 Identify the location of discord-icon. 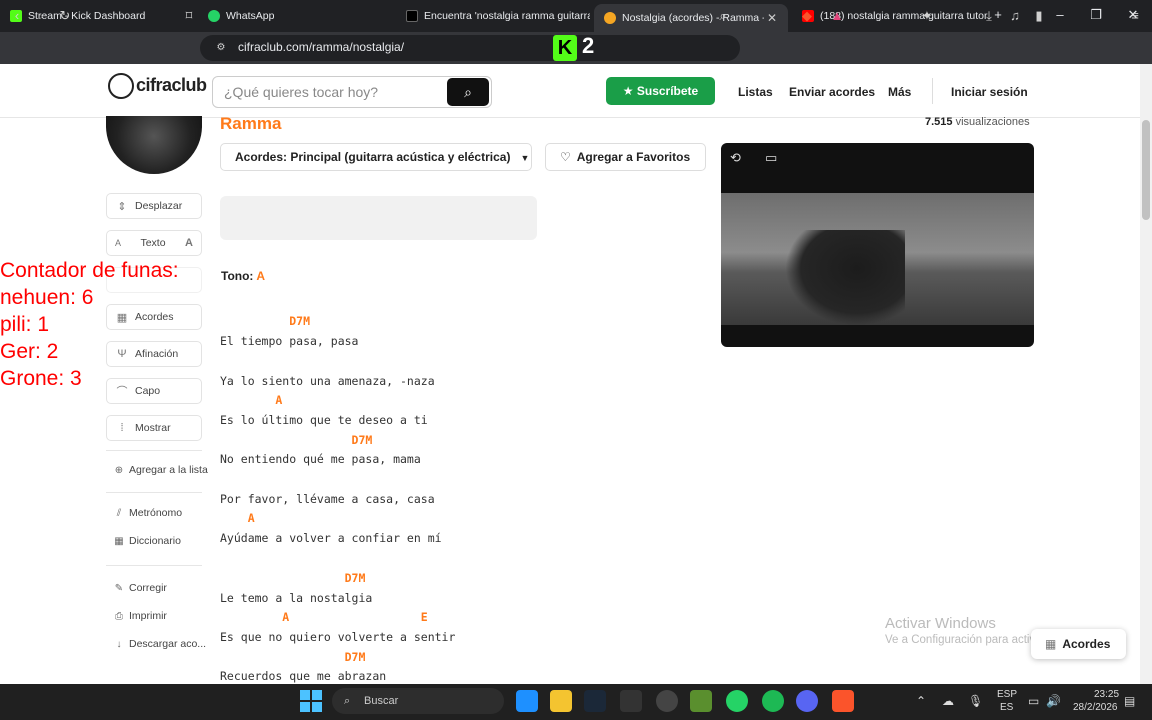
(807, 701).